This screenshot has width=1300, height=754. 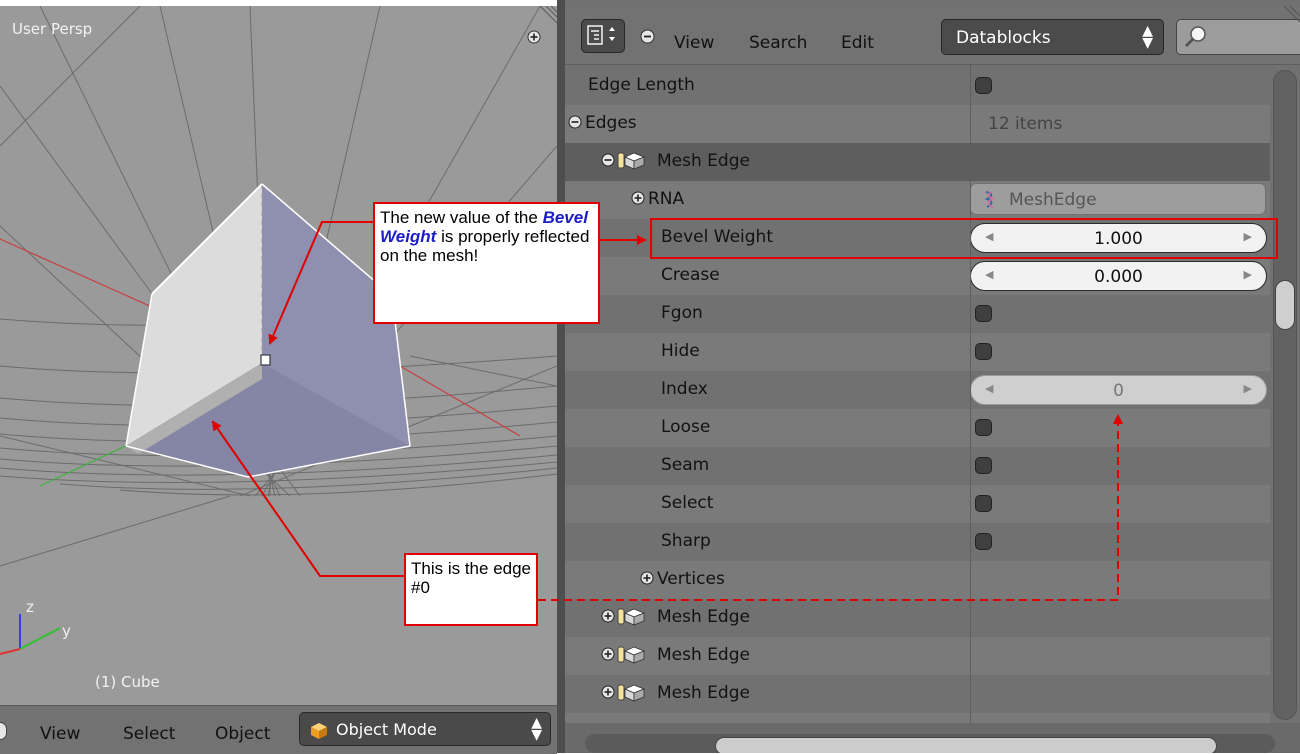 I want to click on vertical-scrollbar, so click(x=1285, y=395).